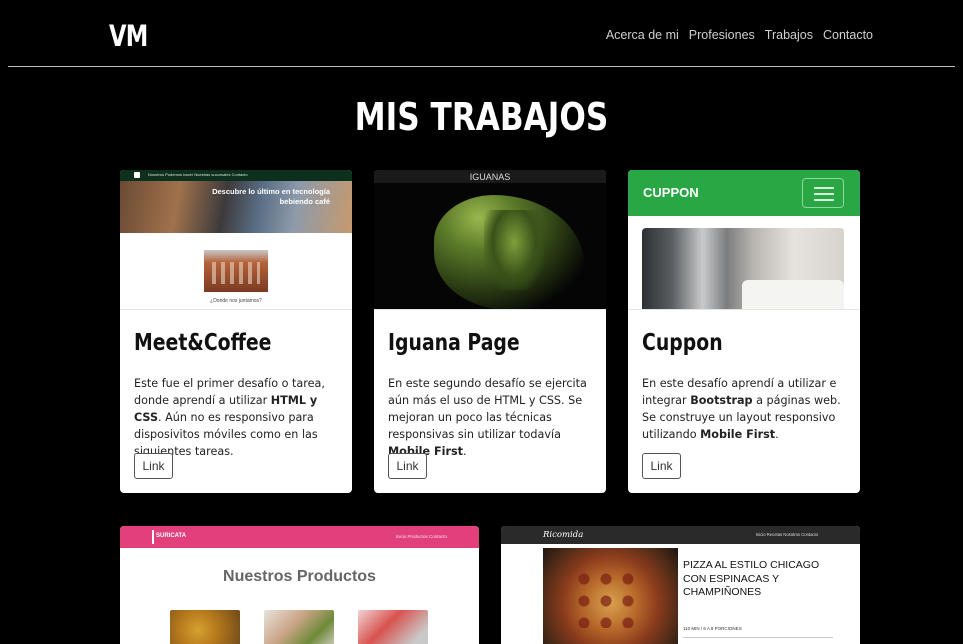  Describe the element at coordinates (421, 536) in the screenshot. I see `thumb-nav-text: Inicio Productos Contacto` at that location.